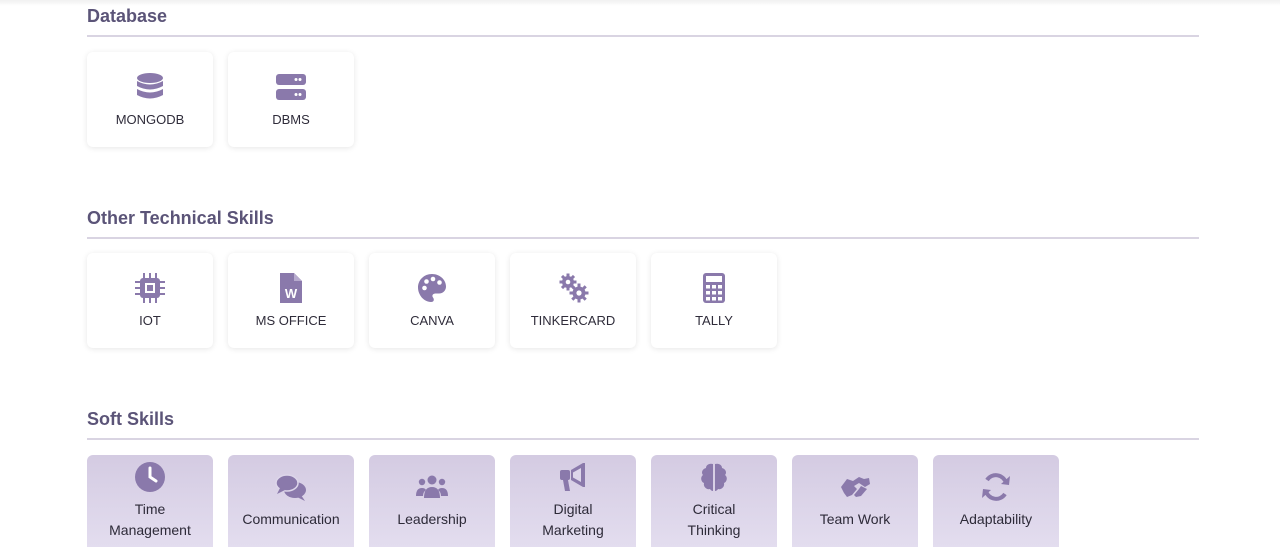  What do you see at coordinates (573, 509) in the screenshot?
I see `label-line: Digital` at bounding box center [573, 509].